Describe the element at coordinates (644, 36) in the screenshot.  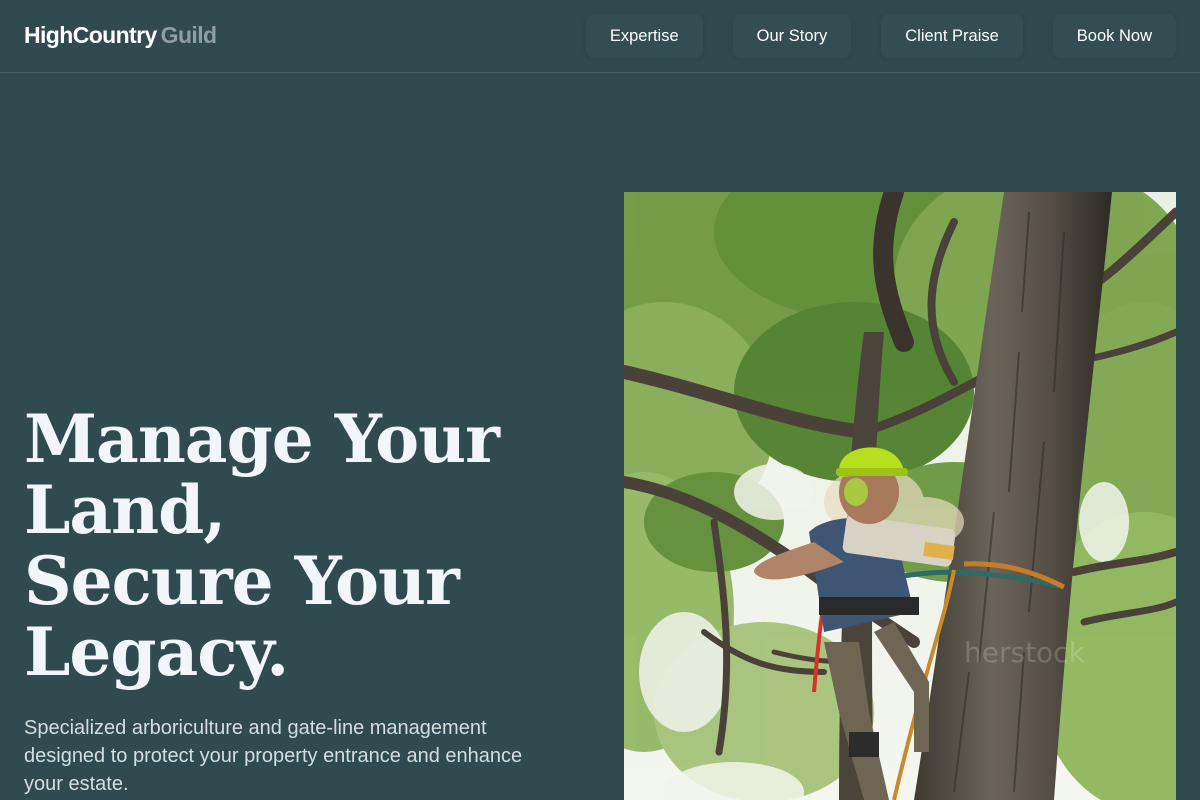
I see `nav-expertise: Expertise` at that location.